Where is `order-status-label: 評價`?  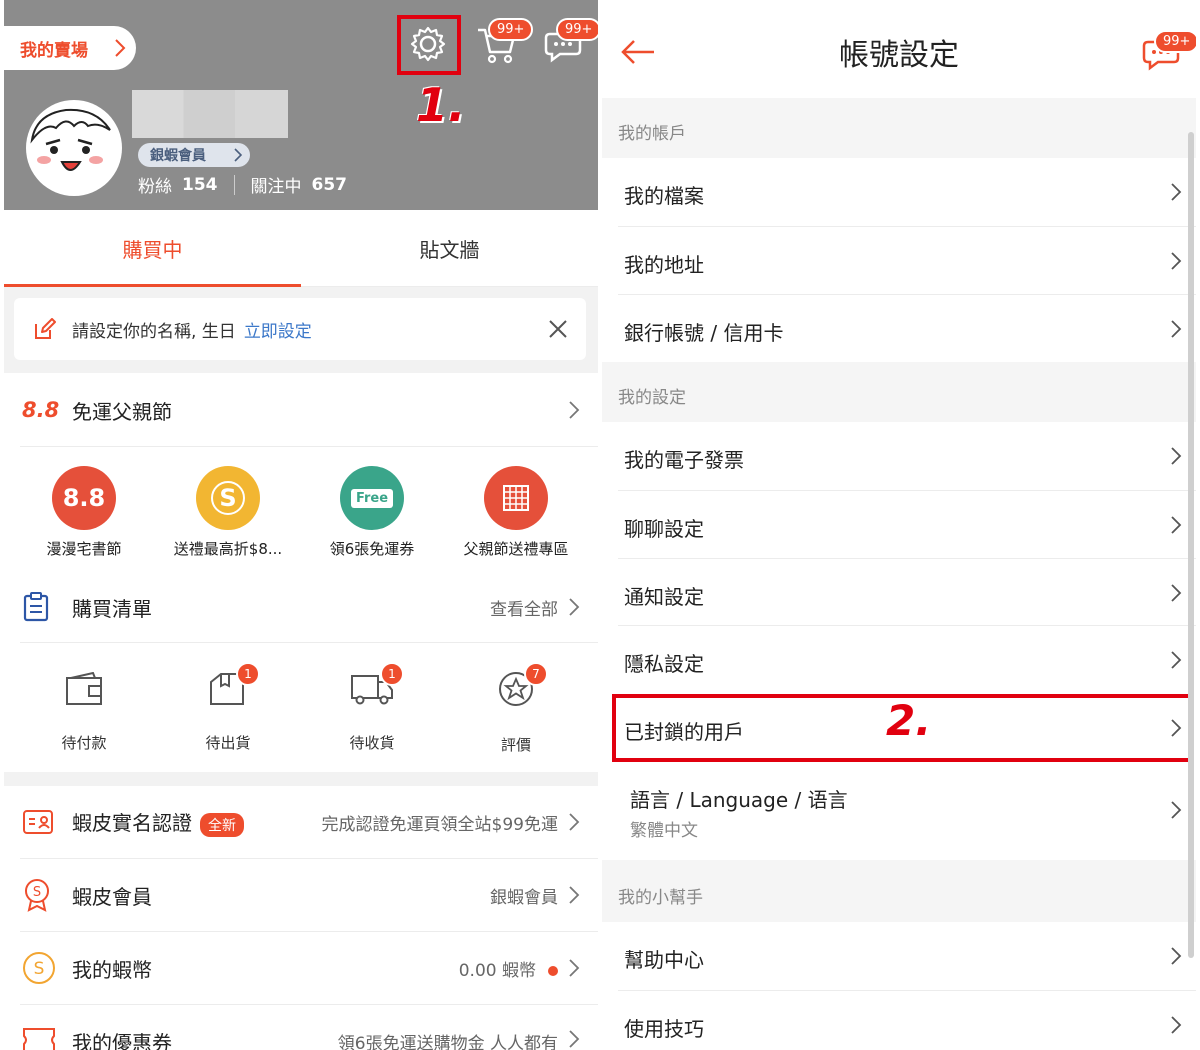
order-status-label: 評價 is located at coordinates (515, 745).